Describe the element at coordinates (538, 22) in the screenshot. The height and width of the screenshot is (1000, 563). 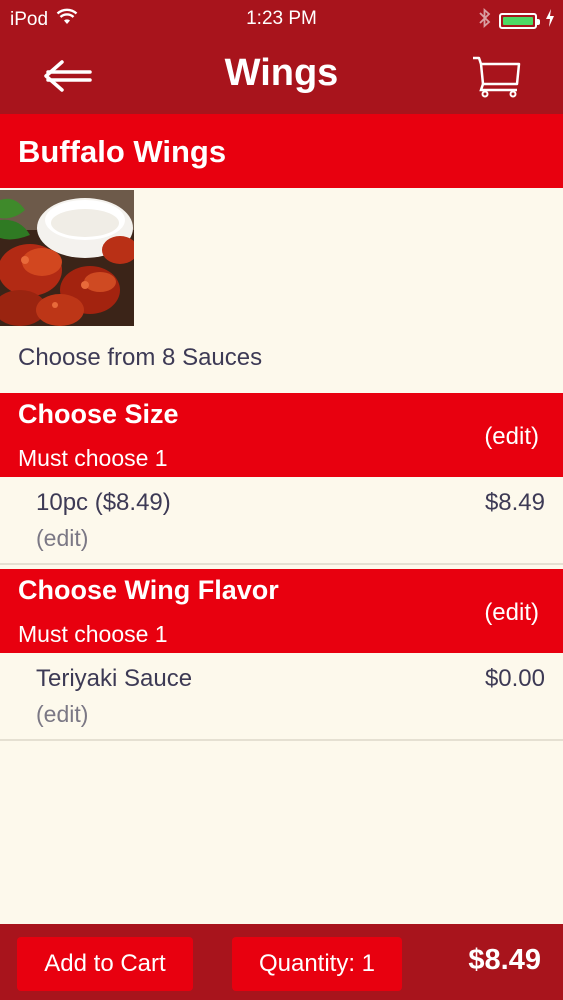
I see `battery-tip` at that location.